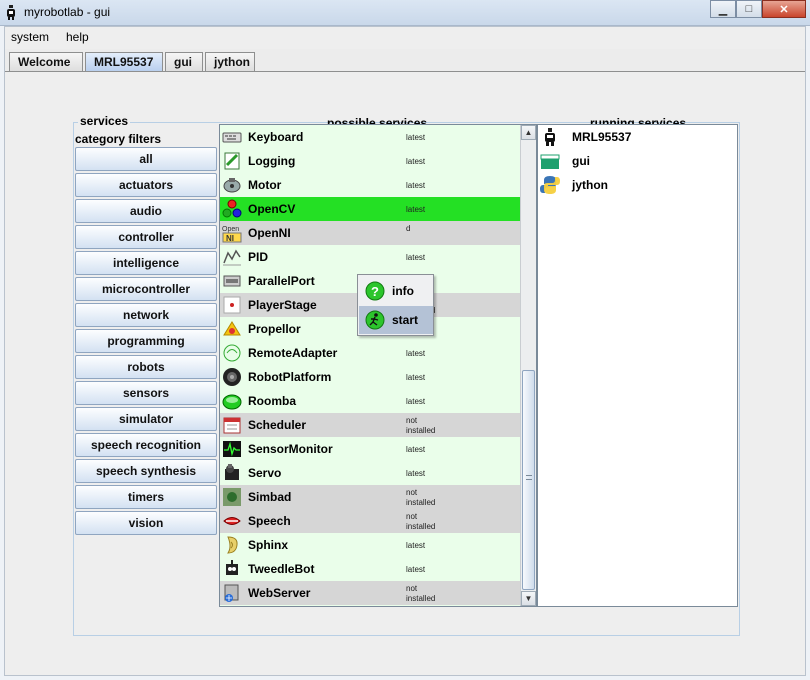 The height and width of the screenshot is (680, 810). Describe the element at coordinates (370, 569) in the screenshot. I see `service-row-tweedlebot: TweedleBot latest` at that location.